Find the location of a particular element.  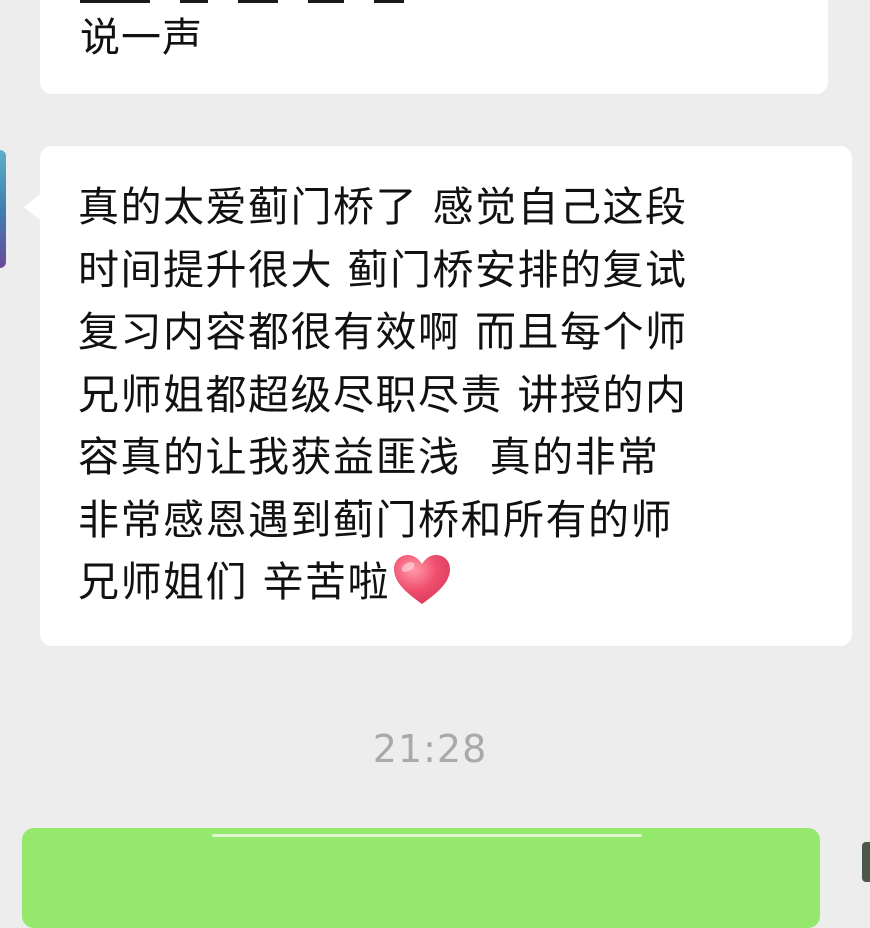

message-text: 说一声 is located at coordinates (141, 38).